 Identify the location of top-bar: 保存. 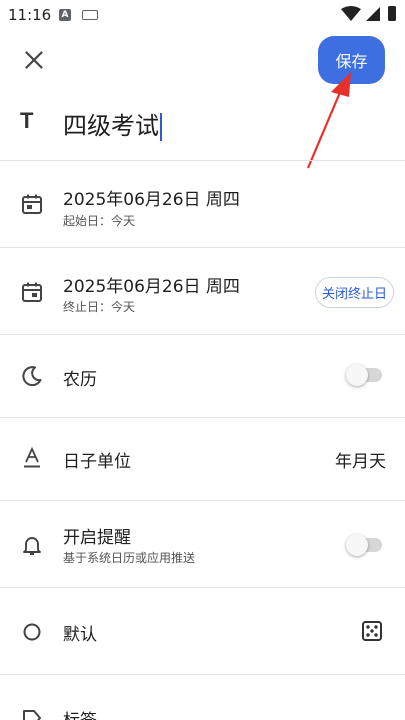
(202, 60).